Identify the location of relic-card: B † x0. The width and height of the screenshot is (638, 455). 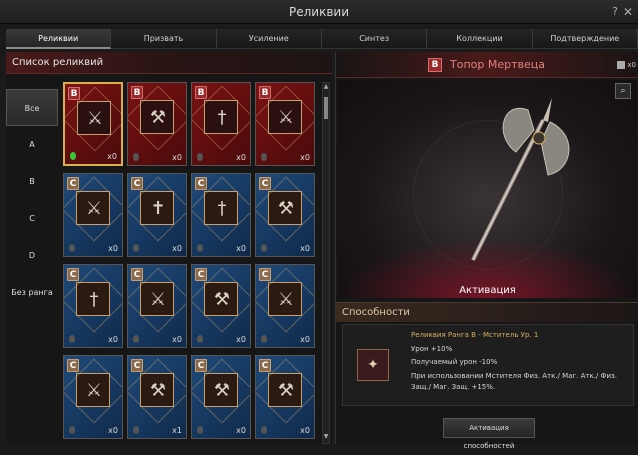
(221, 124).